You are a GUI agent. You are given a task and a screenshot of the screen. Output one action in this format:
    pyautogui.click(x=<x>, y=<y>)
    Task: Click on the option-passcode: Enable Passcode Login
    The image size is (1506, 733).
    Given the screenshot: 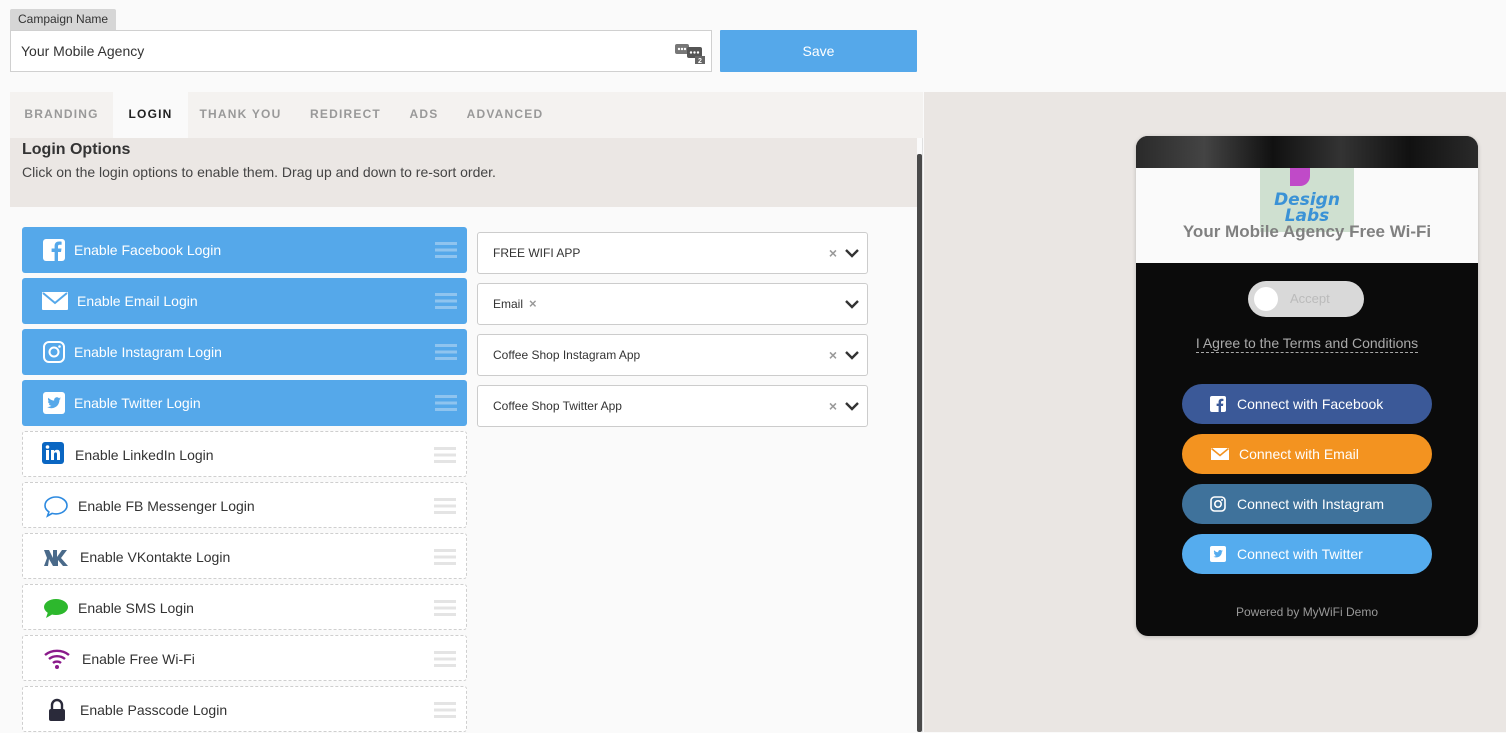 What is the action you would take?
    pyautogui.click(x=244, y=709)
    